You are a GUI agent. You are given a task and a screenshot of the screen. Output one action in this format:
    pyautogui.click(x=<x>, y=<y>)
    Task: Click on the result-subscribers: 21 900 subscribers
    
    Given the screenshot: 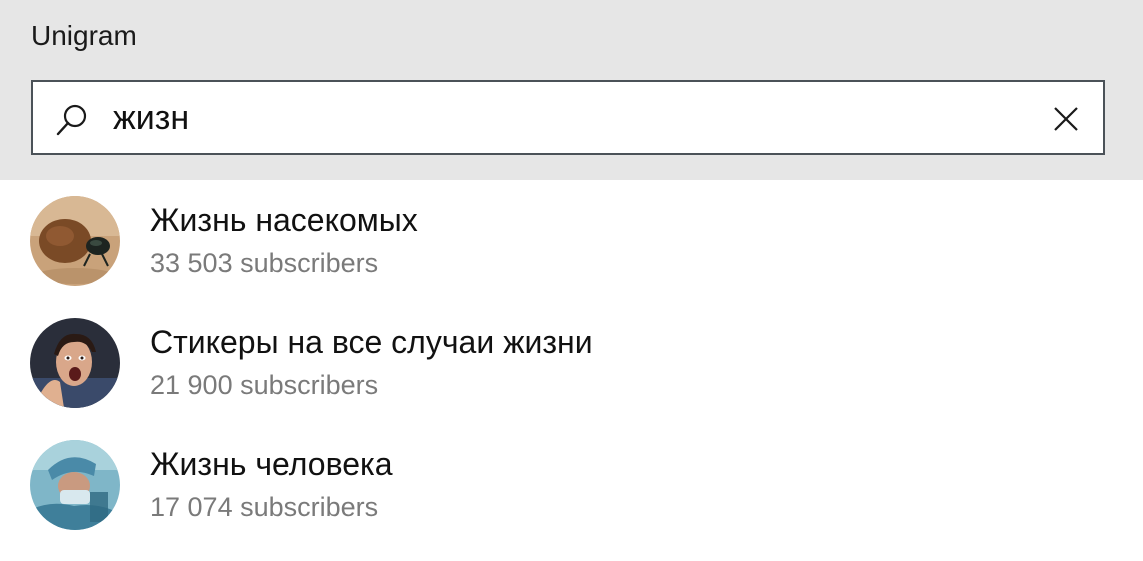 What is the action you would take?
    pyautogui.click(x=264, y=385)
    